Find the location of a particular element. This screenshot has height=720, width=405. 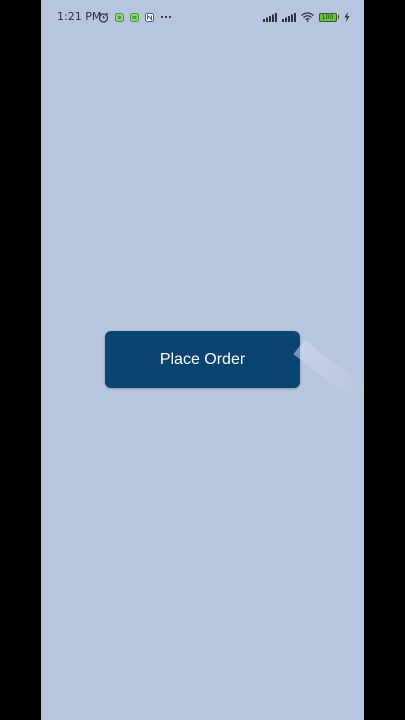

more-dots-icon is located at coordinates (166, 17).